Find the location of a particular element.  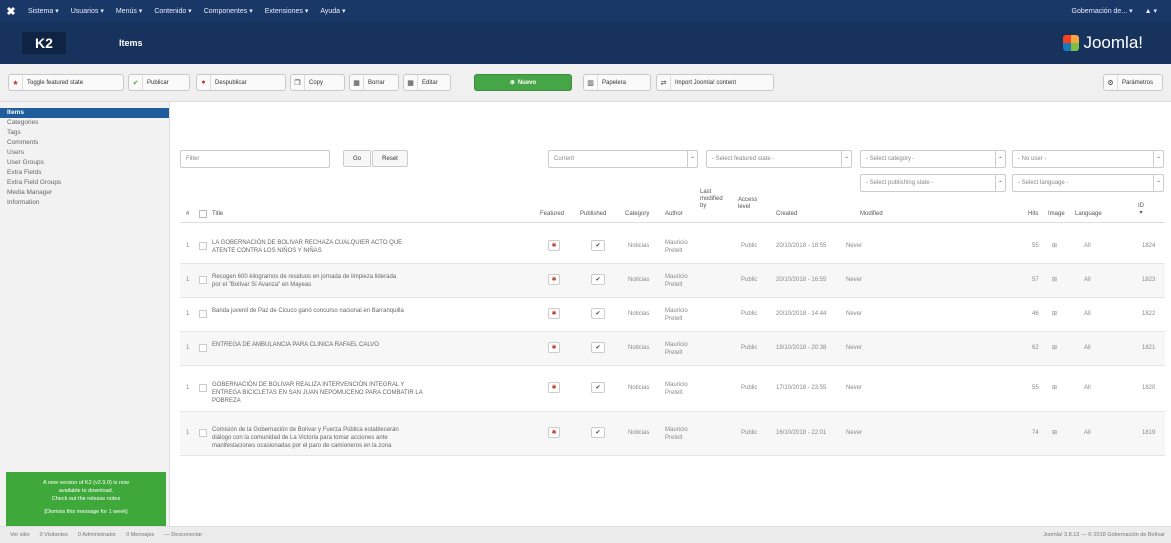

featured-select: - Select featured state - ⌃ is located at coordinates (779, 159).